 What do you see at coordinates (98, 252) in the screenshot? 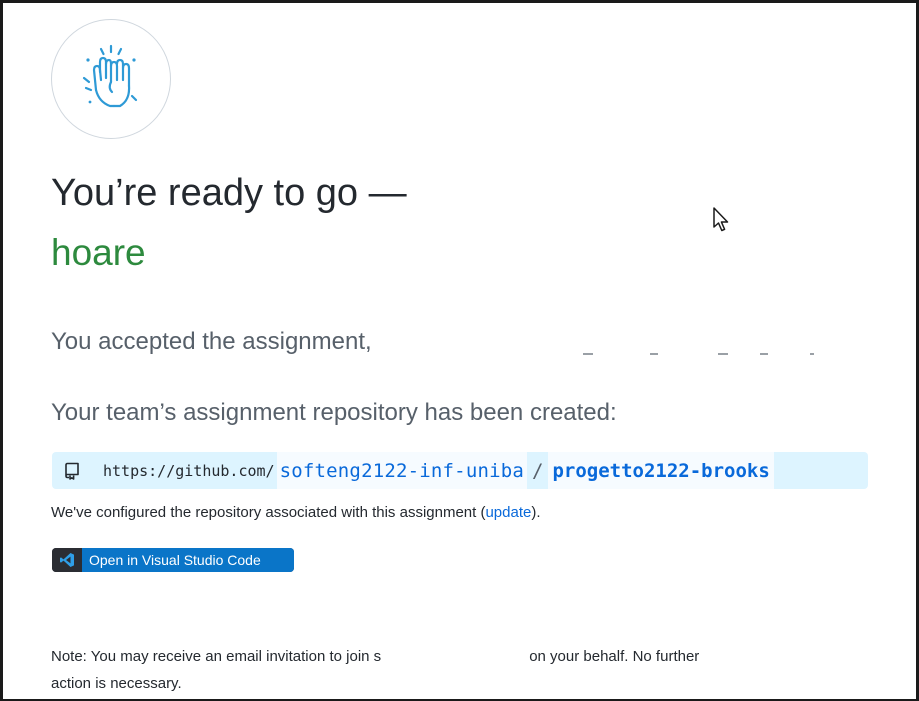
I see `team-name: hoare` at bounding box center [98, 252].